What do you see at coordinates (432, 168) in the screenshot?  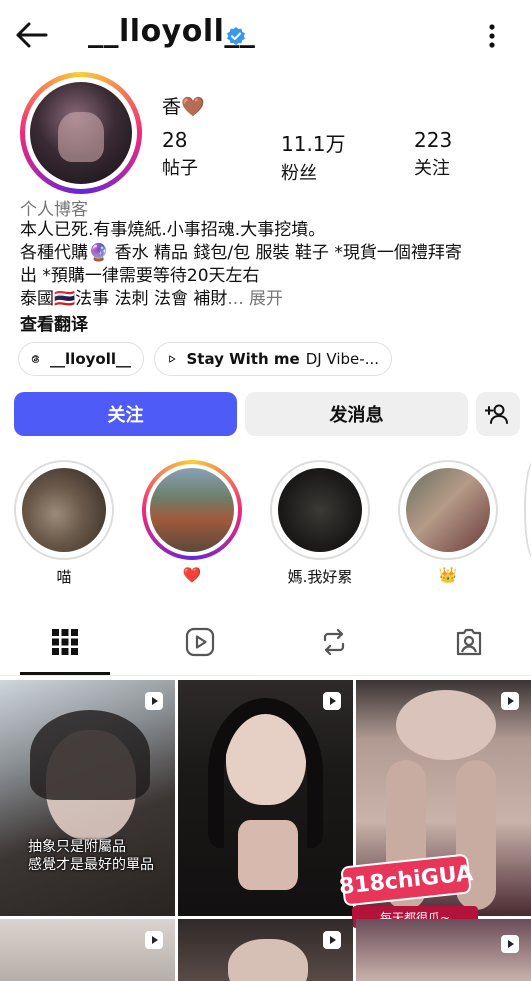 I see `stat-following-label: 关注` at bounding box center [432, 168].